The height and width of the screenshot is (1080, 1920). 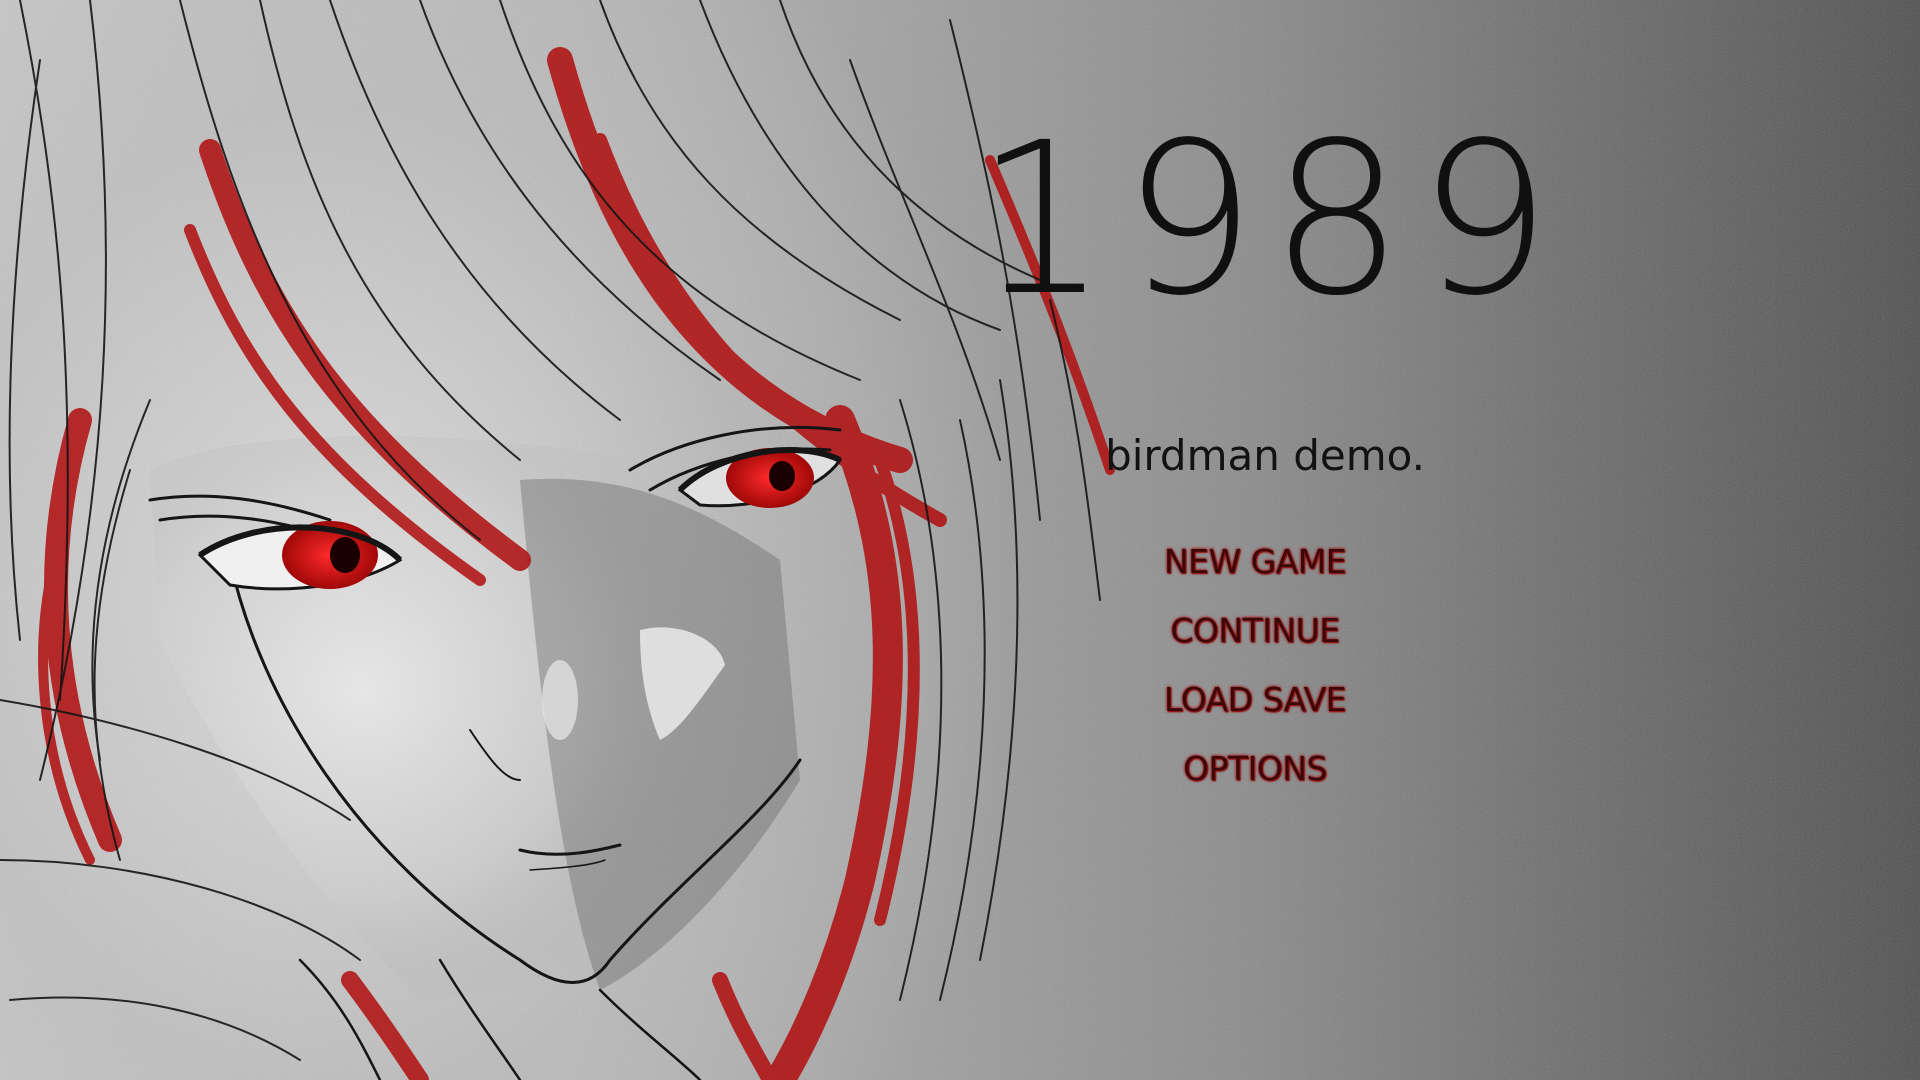 What do you see at coordinates (1255, 570) in the screenshot?
I see `new-game-button: NEW GAME` at bounding box center [1255, 570].